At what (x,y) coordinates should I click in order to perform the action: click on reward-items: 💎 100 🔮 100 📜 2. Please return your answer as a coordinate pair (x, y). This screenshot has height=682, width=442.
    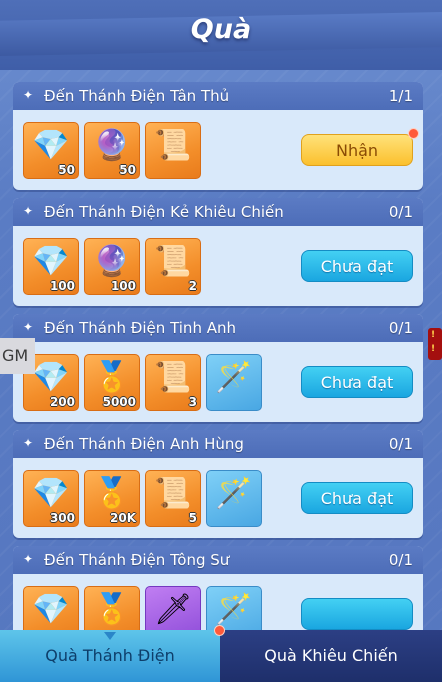
    Looking at the image, I should click on (112, 266).